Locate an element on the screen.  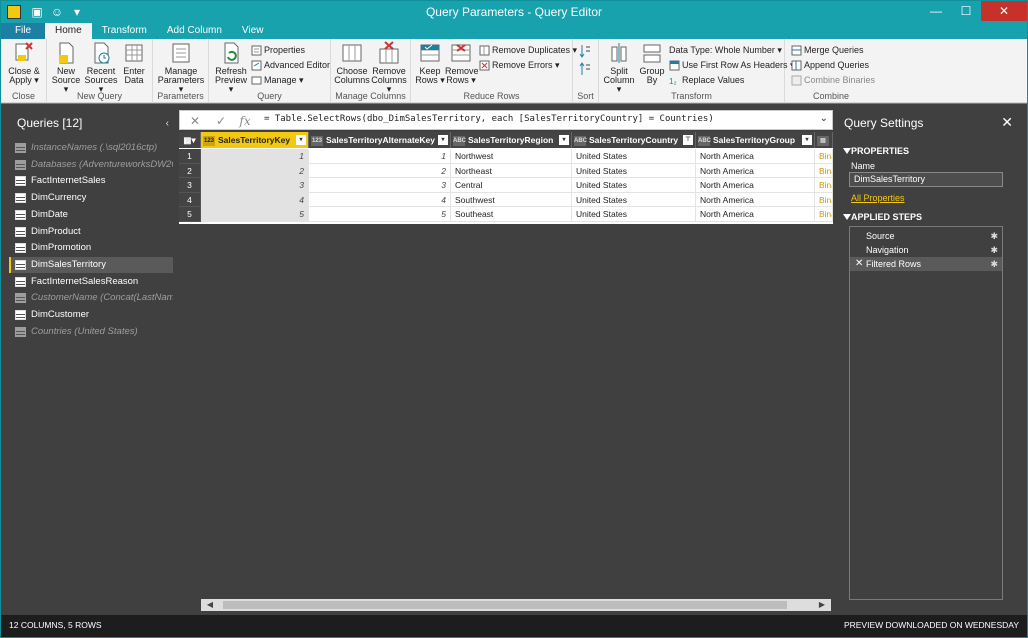
tab-home: Home is located at coordinates (68, 31).